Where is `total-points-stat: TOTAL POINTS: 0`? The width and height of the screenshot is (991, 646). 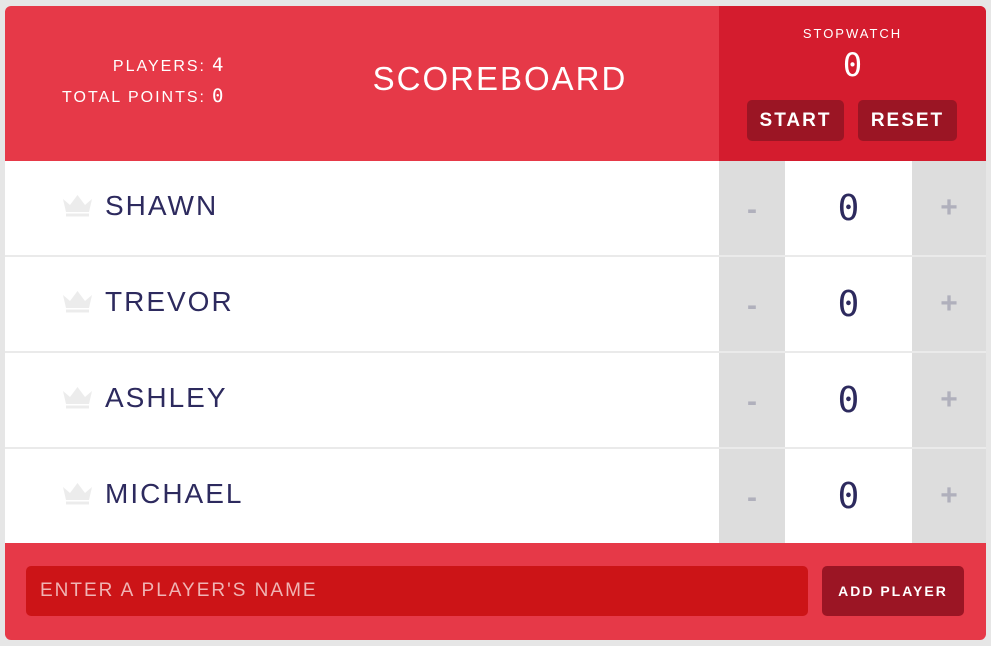 total-points-stat: TOTAL POINTS: 0 is located at coordinates (121, 100).